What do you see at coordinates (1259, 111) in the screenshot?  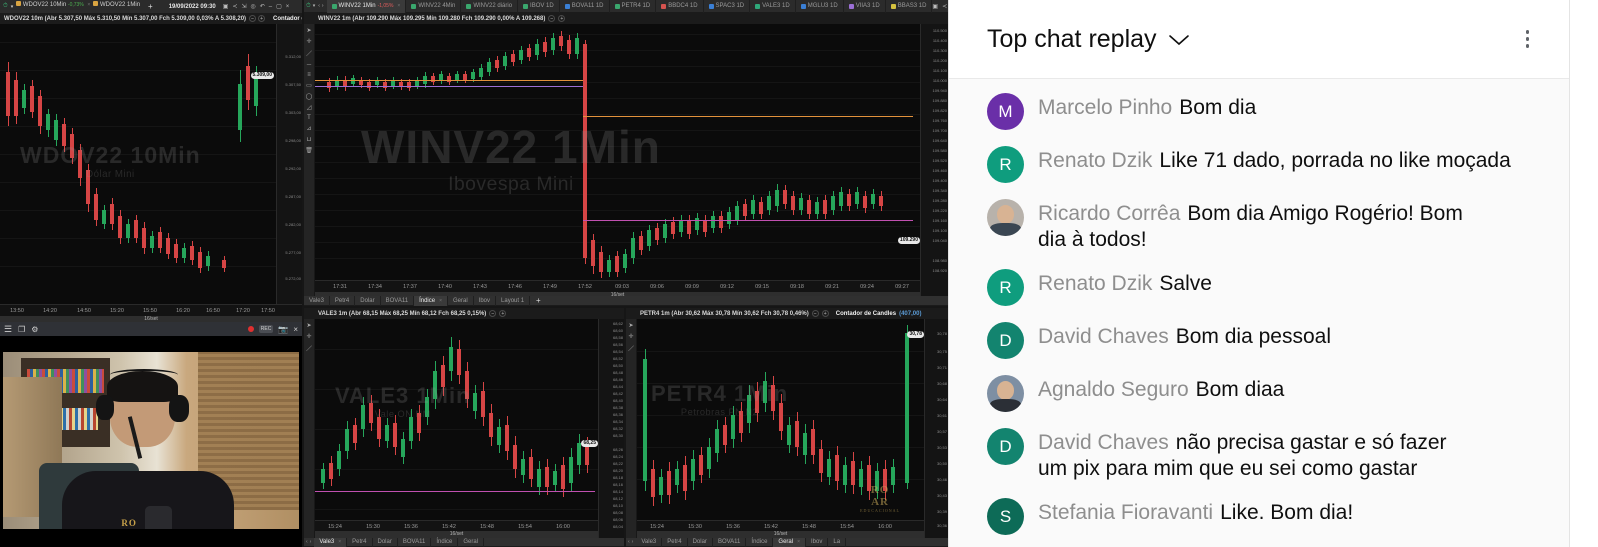 I see `chat-message: M Marcelo Pinho Bom dia` at bounding box center [1259, 111].